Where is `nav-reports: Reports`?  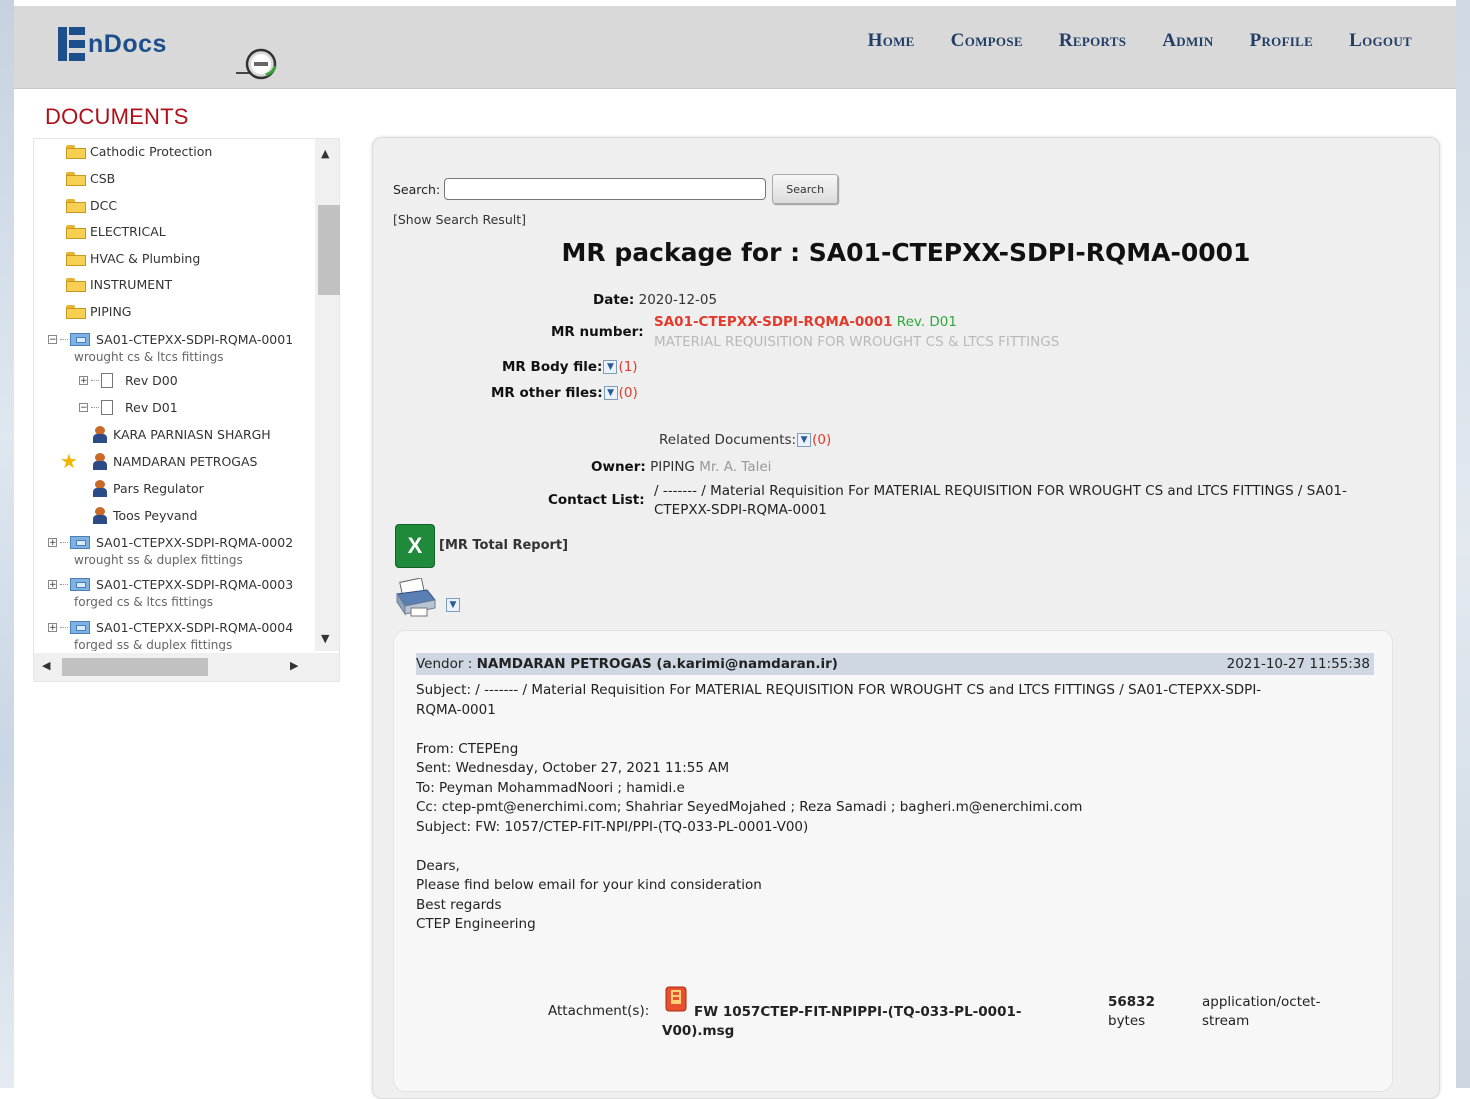
nav-reports: Reports is located at coordinates (1092, 41).